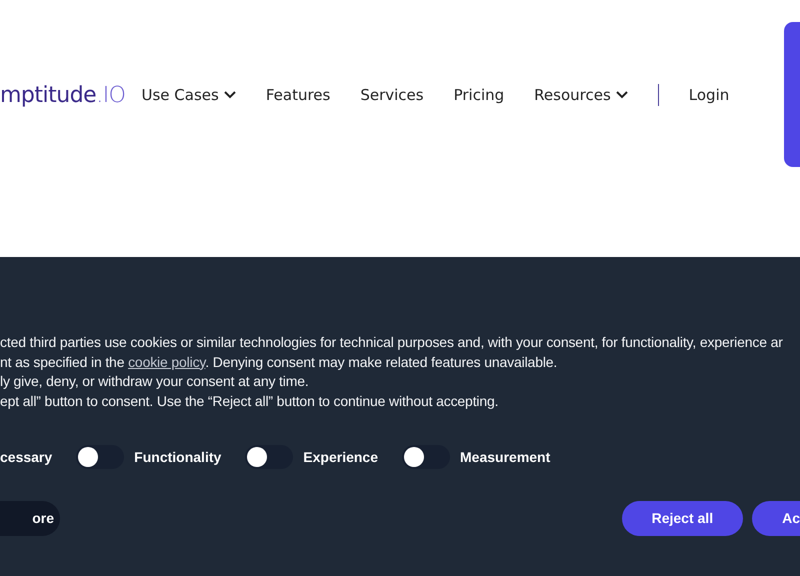  What do you see at coordinates (479, 95) in the screenshot?
I see `nav-link: Pricing` at bounding box center [479, 95].